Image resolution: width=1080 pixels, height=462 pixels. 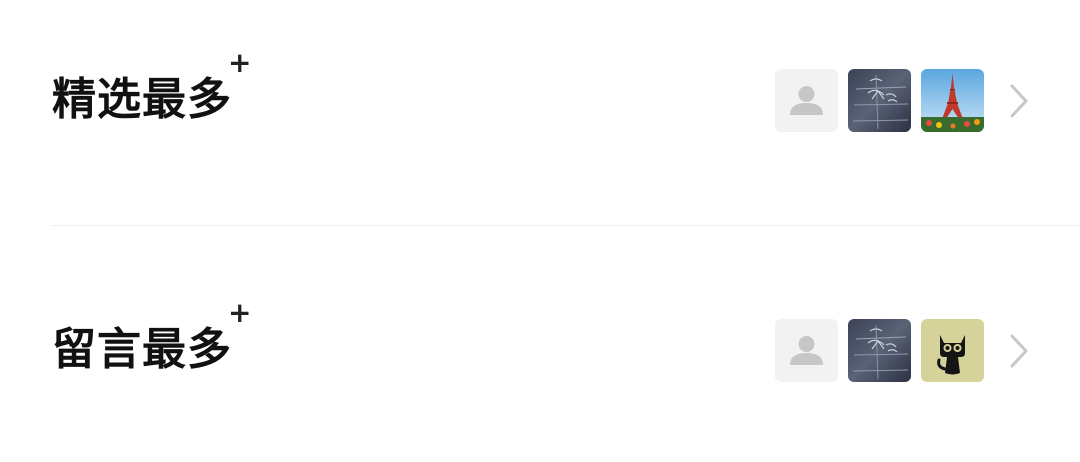 I want to click on section-title: 留言最多, so click(x=142, y=349).